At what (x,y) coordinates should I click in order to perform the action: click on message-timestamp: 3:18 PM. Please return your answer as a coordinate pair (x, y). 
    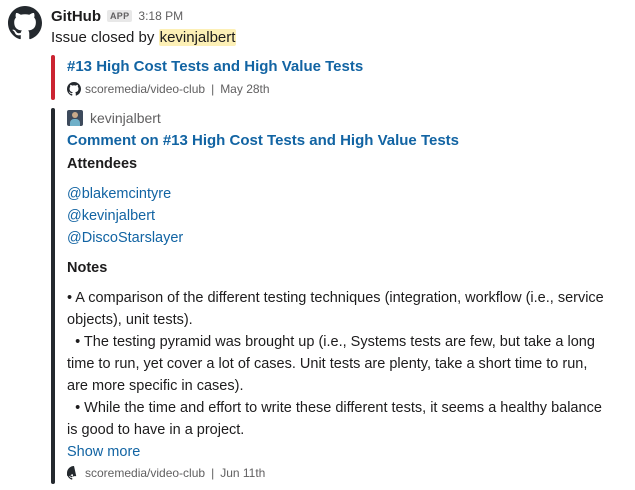
    Looking at the image, I should click on (160, 16).